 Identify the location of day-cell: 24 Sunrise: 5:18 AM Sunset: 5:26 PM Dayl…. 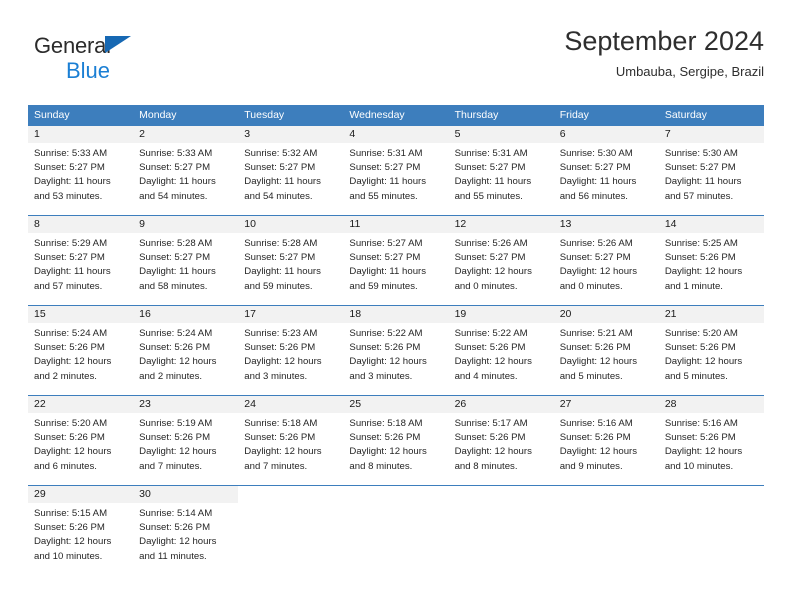
(291, 440).